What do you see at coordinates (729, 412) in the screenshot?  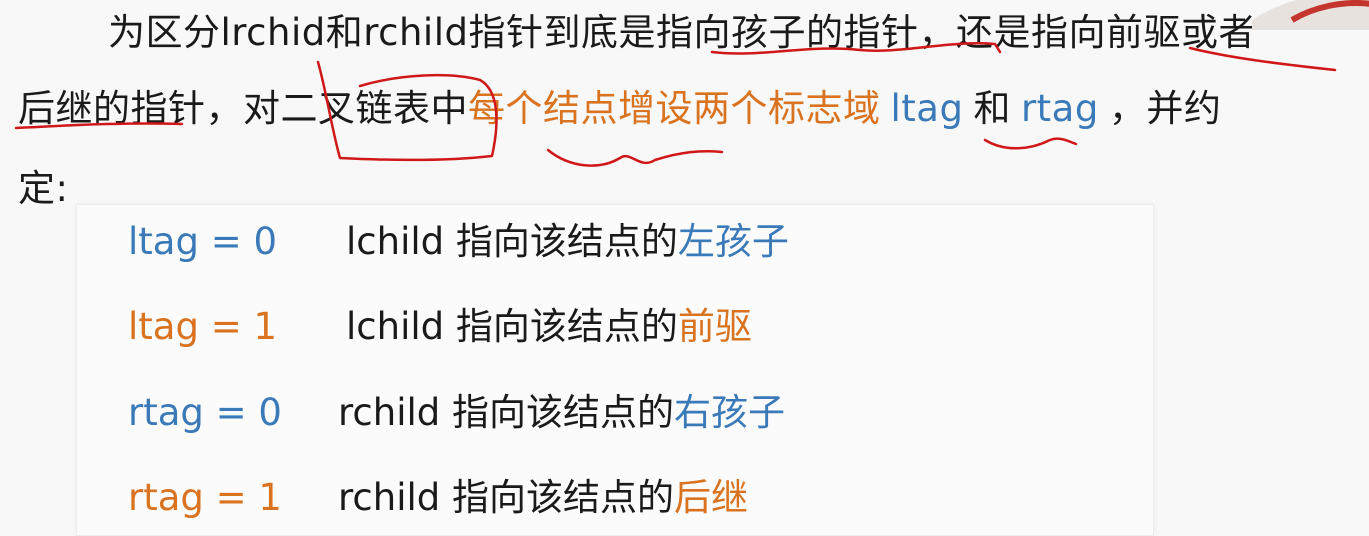 I see `rule-desc-target: 右孩子` at bounding box center [729, 412].